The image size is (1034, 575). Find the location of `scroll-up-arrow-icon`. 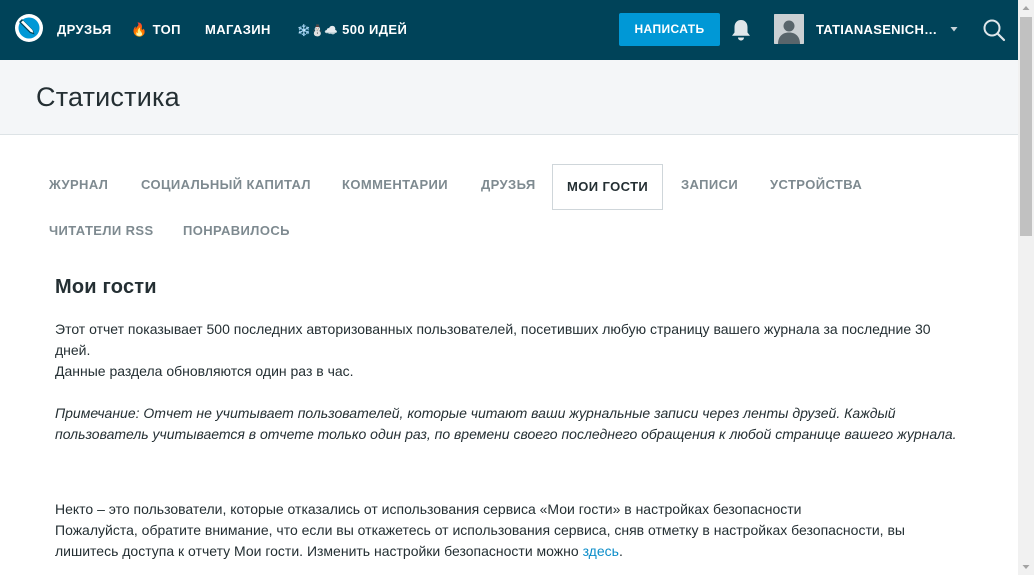

scroll-up-arrow-icon is located at coordinates (1026, 8).